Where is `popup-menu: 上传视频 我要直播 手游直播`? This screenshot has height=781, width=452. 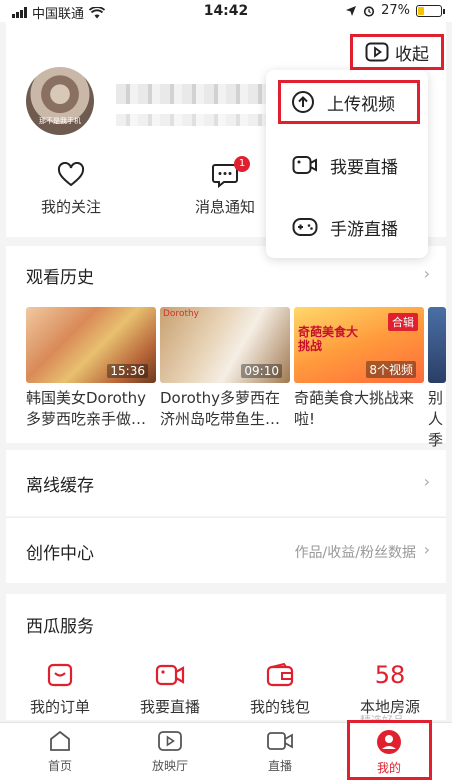
popup-menu: 上传视频 我要直播 手游直播 is located at coordinates (347, 164).